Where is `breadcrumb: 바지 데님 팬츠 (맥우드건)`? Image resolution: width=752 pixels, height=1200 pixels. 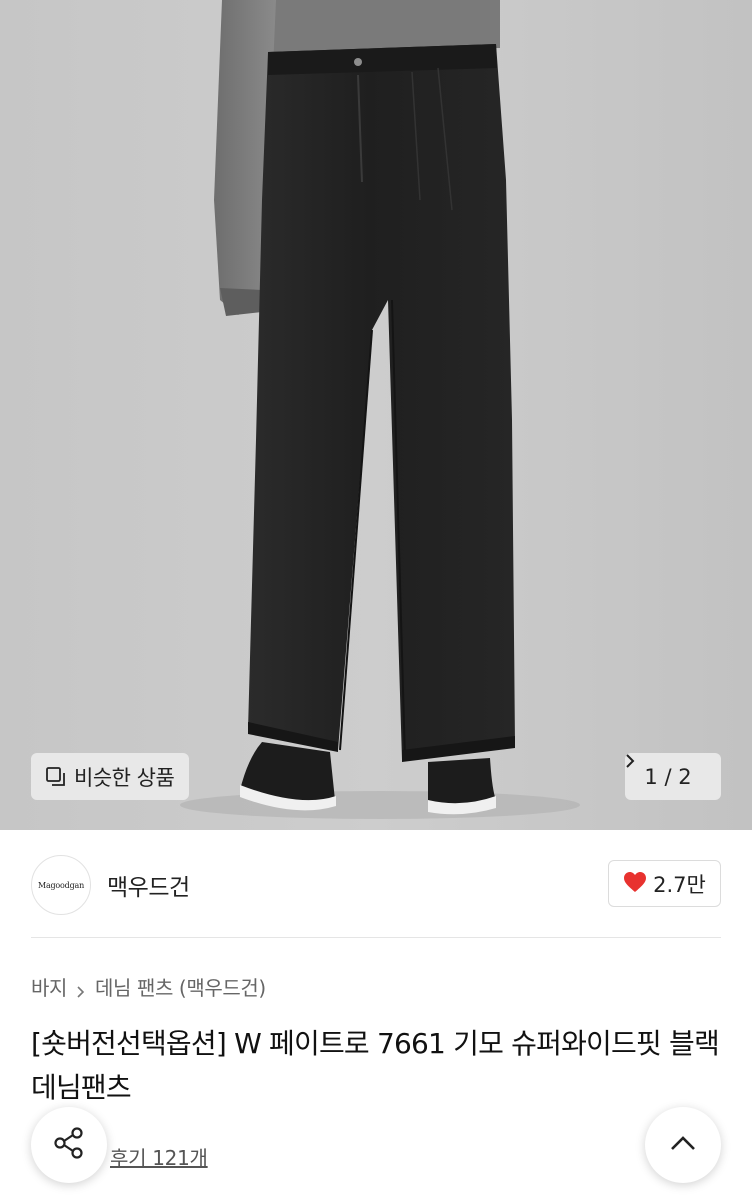
breadcrumb: 바지 데님 팬츠 (맥우드건) is located at coordinates (148, 986).